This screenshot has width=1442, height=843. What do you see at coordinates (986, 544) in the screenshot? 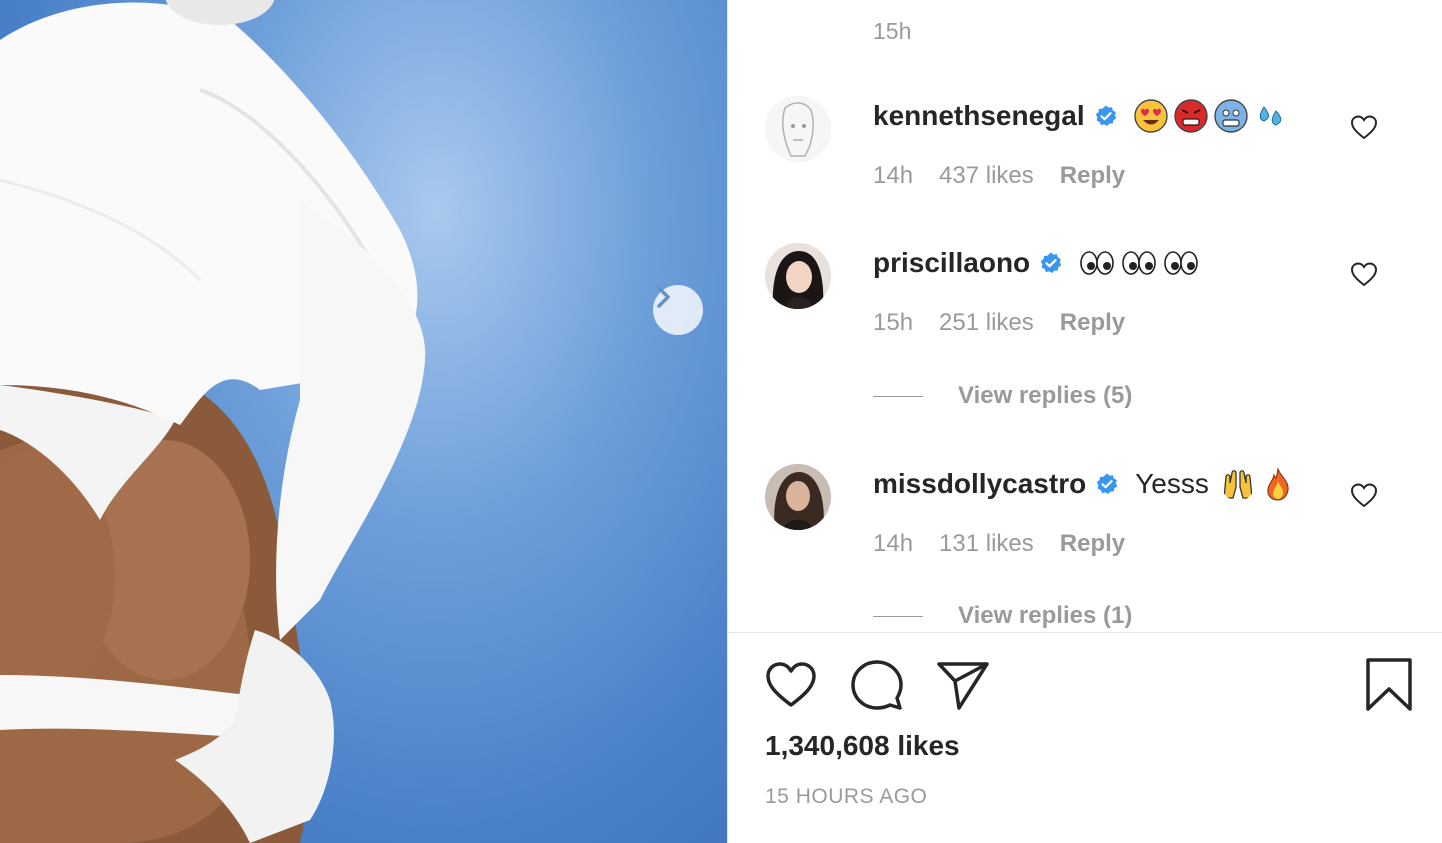
I see `comment-like-count: 131 likes` at bounding box center [986, 544].